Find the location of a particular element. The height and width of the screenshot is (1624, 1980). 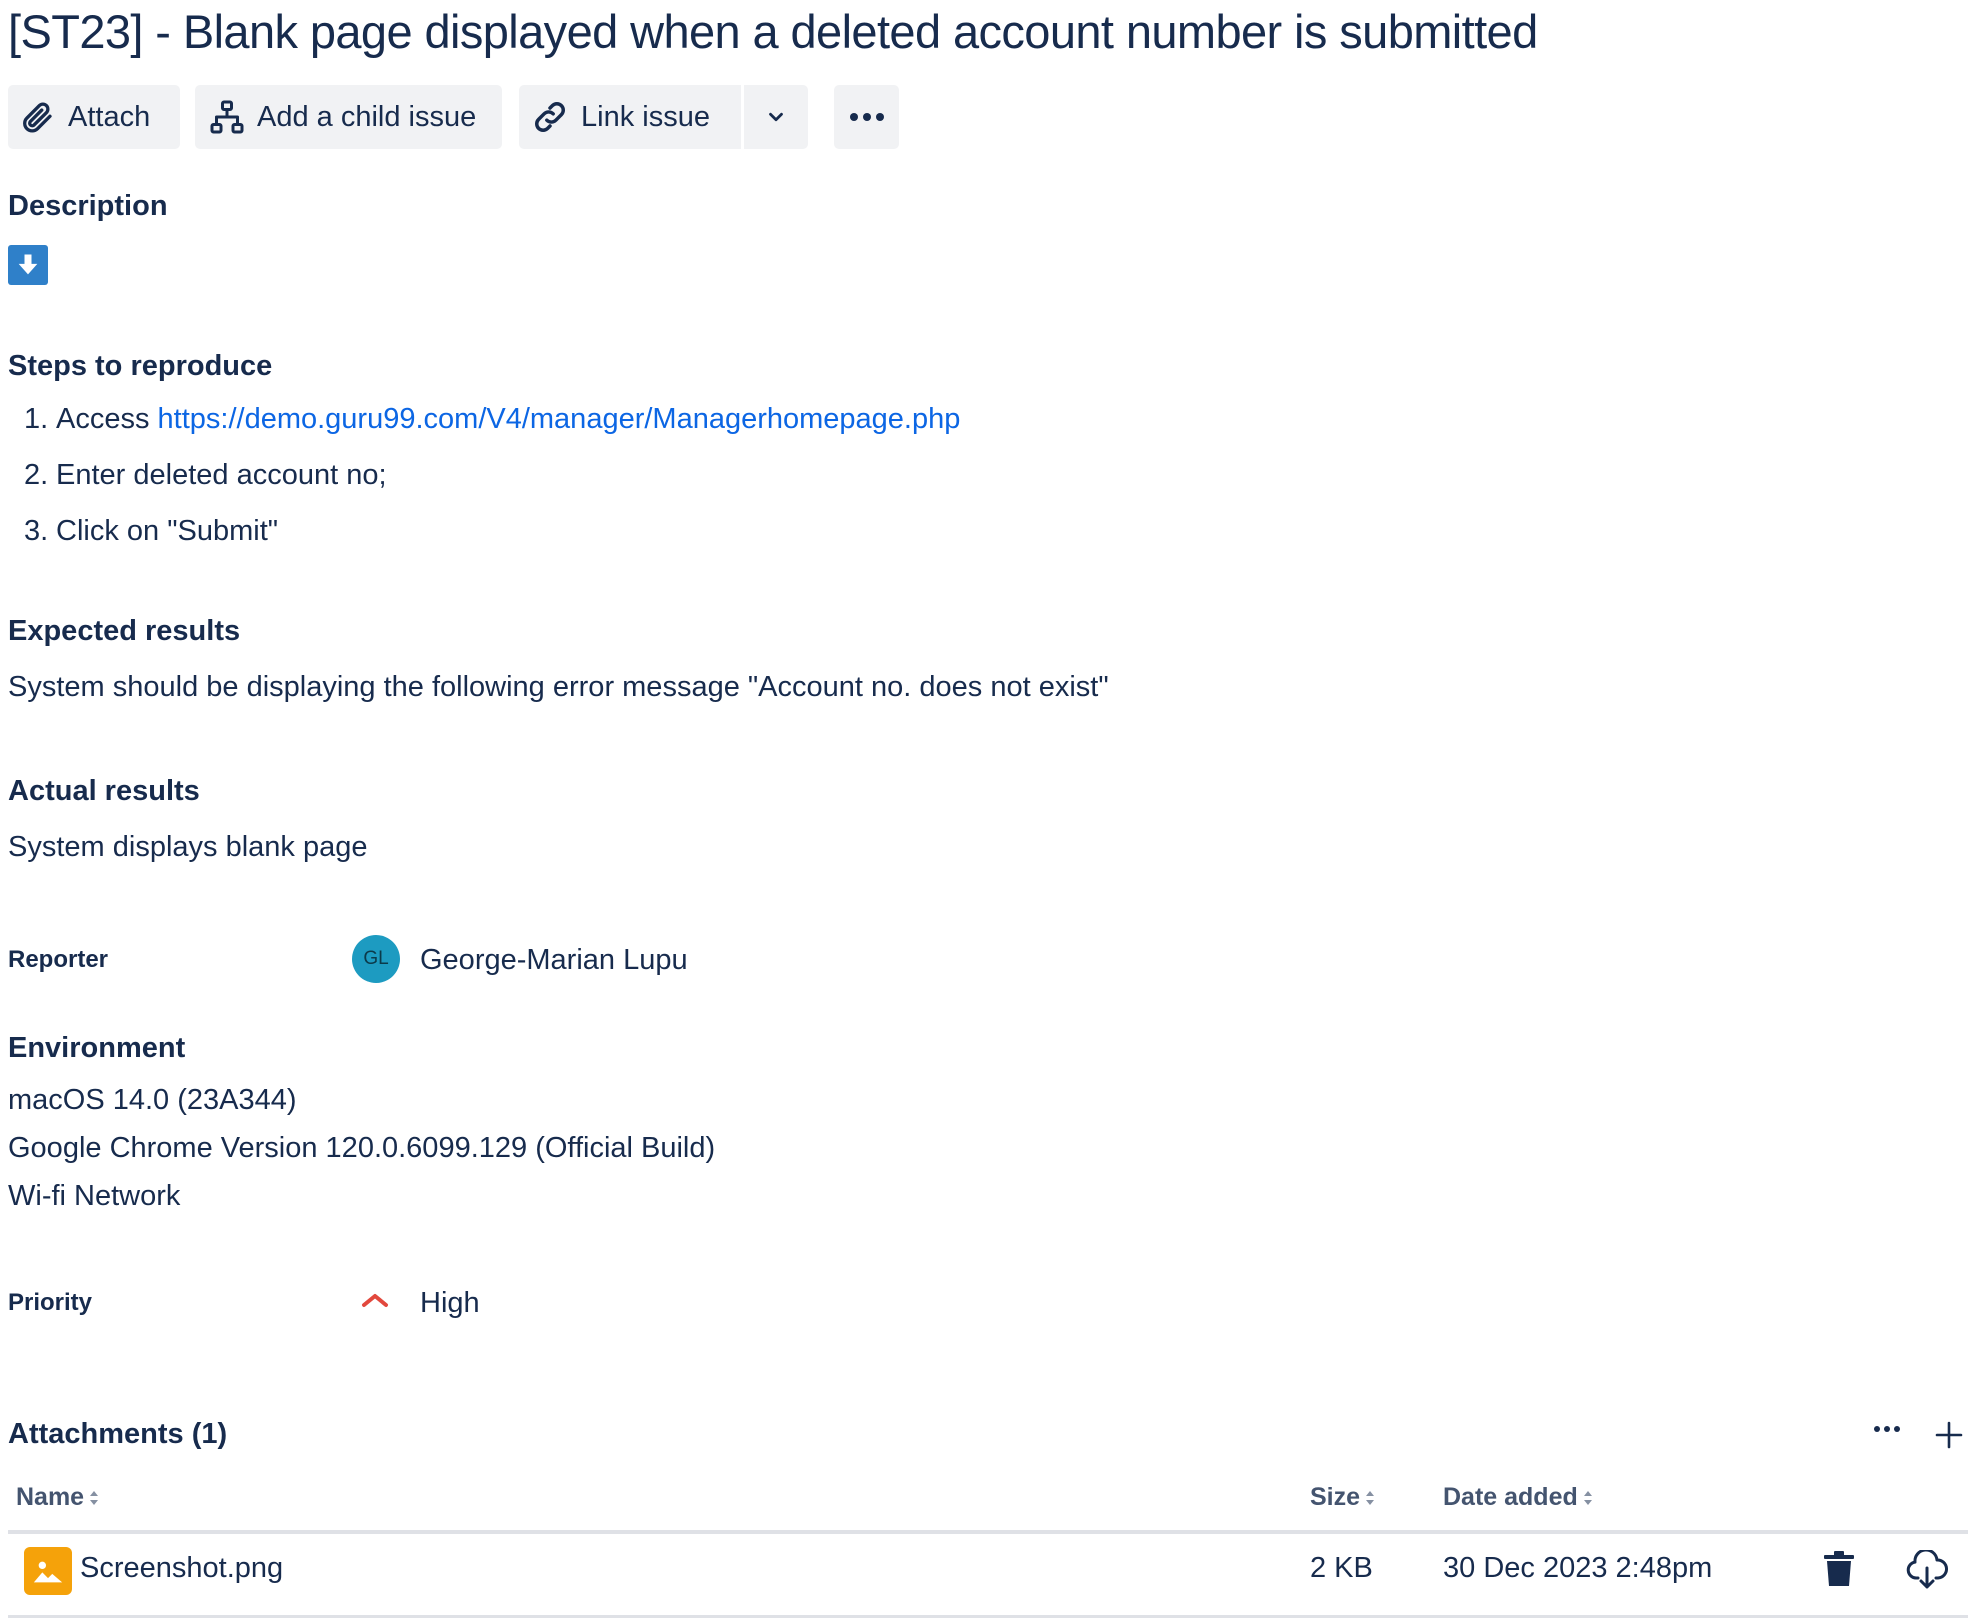

chevron-down-icon is located at coordinates (776, 117).